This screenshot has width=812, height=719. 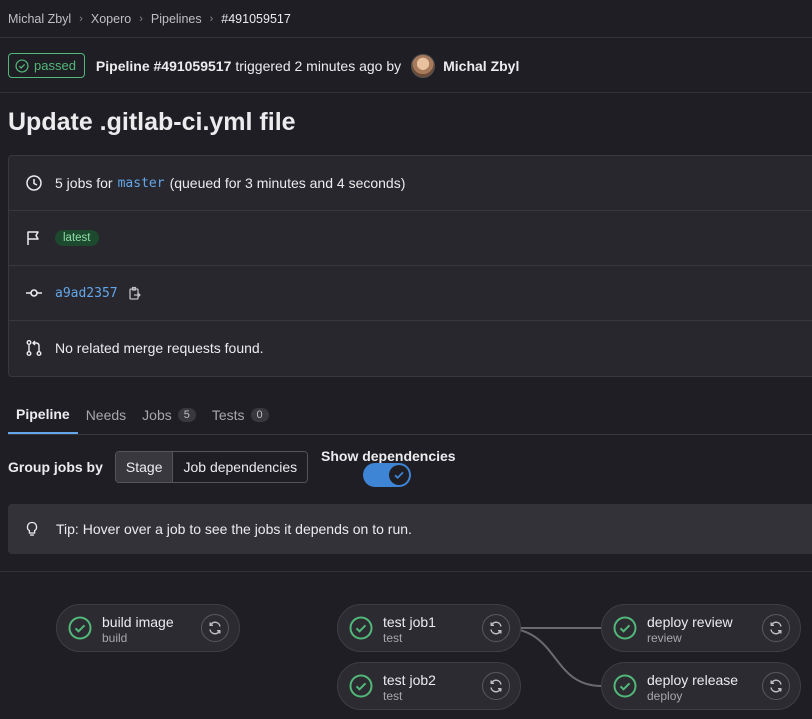 I want to click on job-test-job2: test job2 test, so click(x=429, y=686).